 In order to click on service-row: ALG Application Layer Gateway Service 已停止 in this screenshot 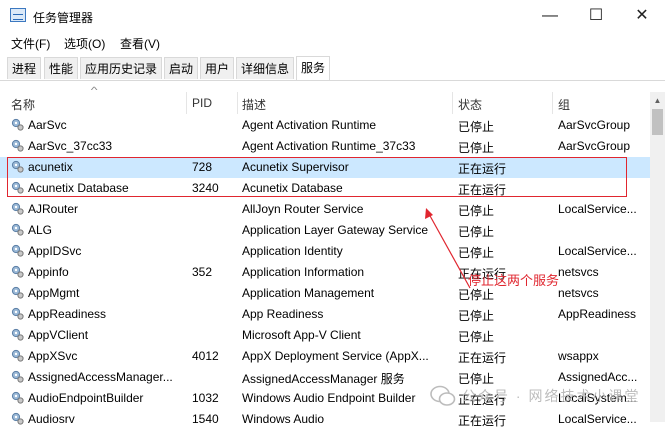, I will do `click(325, 230)`.